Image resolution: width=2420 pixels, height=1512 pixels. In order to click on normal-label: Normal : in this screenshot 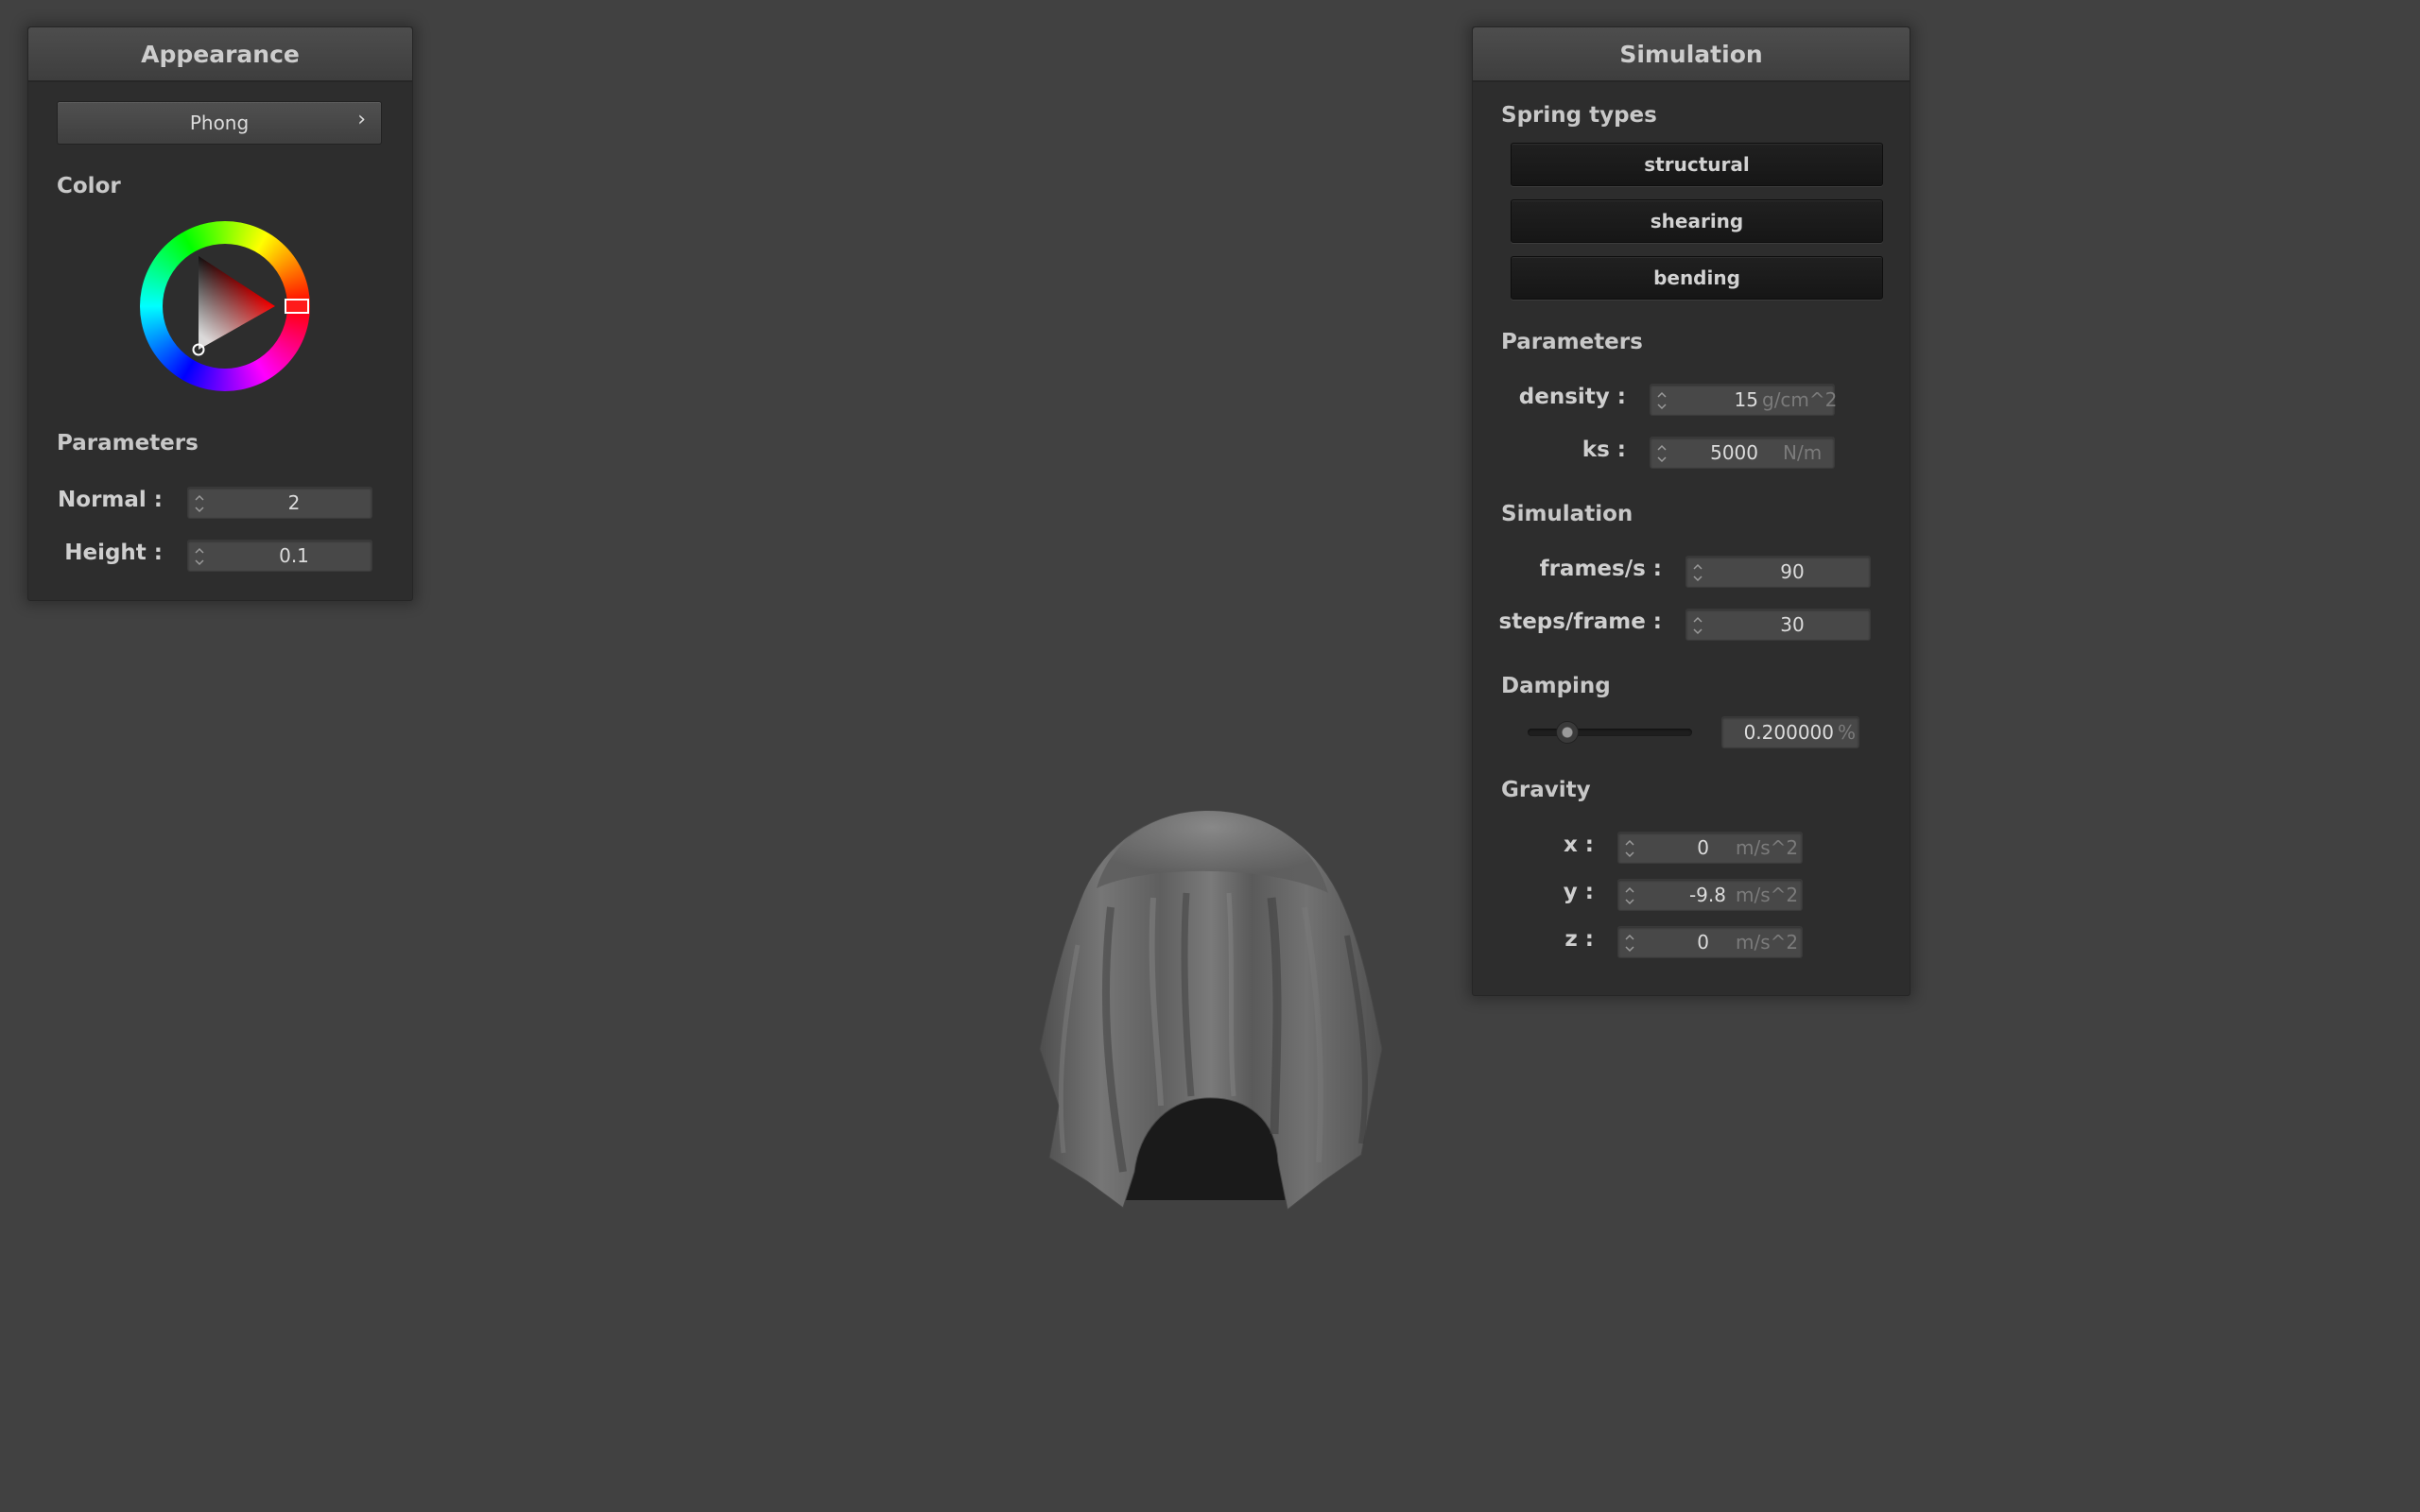, I will do `click(111, 500)`.